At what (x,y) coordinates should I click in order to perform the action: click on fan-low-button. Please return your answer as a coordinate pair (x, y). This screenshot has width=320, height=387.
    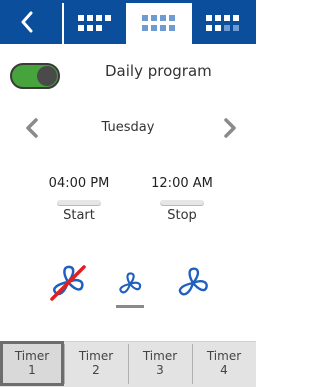
    Looking at the image, I should click on (130, 286).